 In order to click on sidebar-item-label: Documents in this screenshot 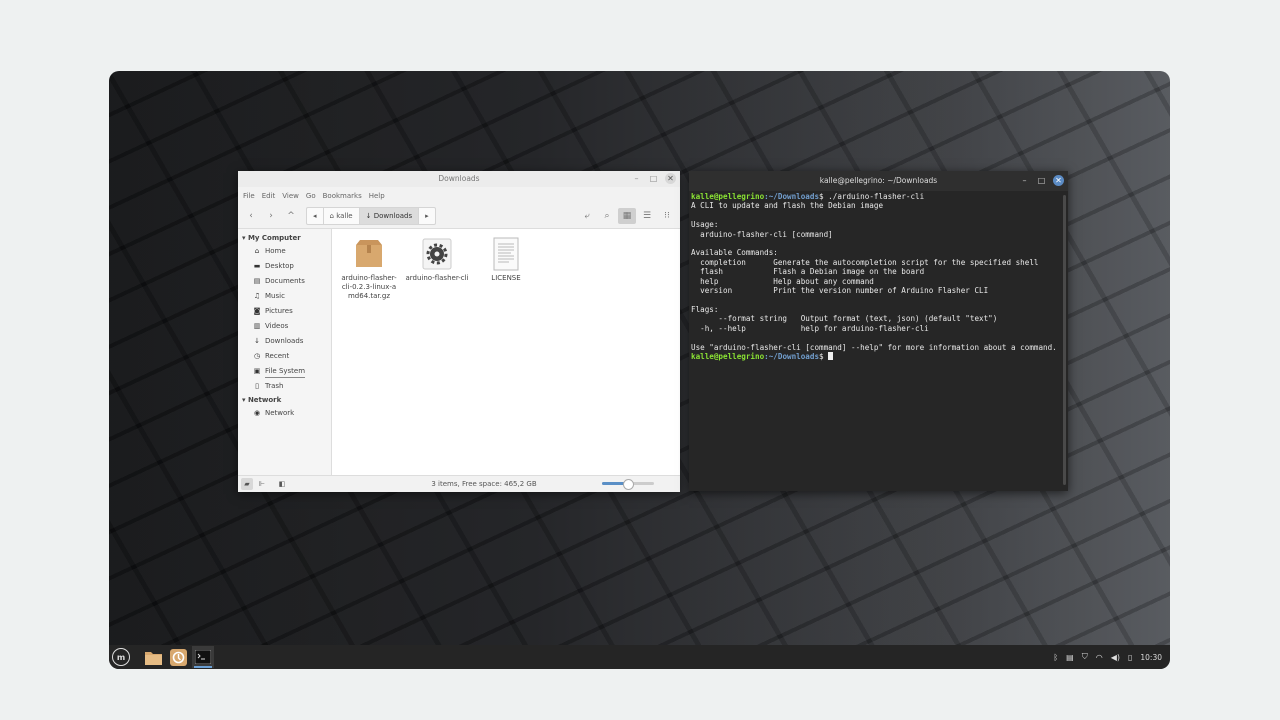, I will do `click(285, 281)`.